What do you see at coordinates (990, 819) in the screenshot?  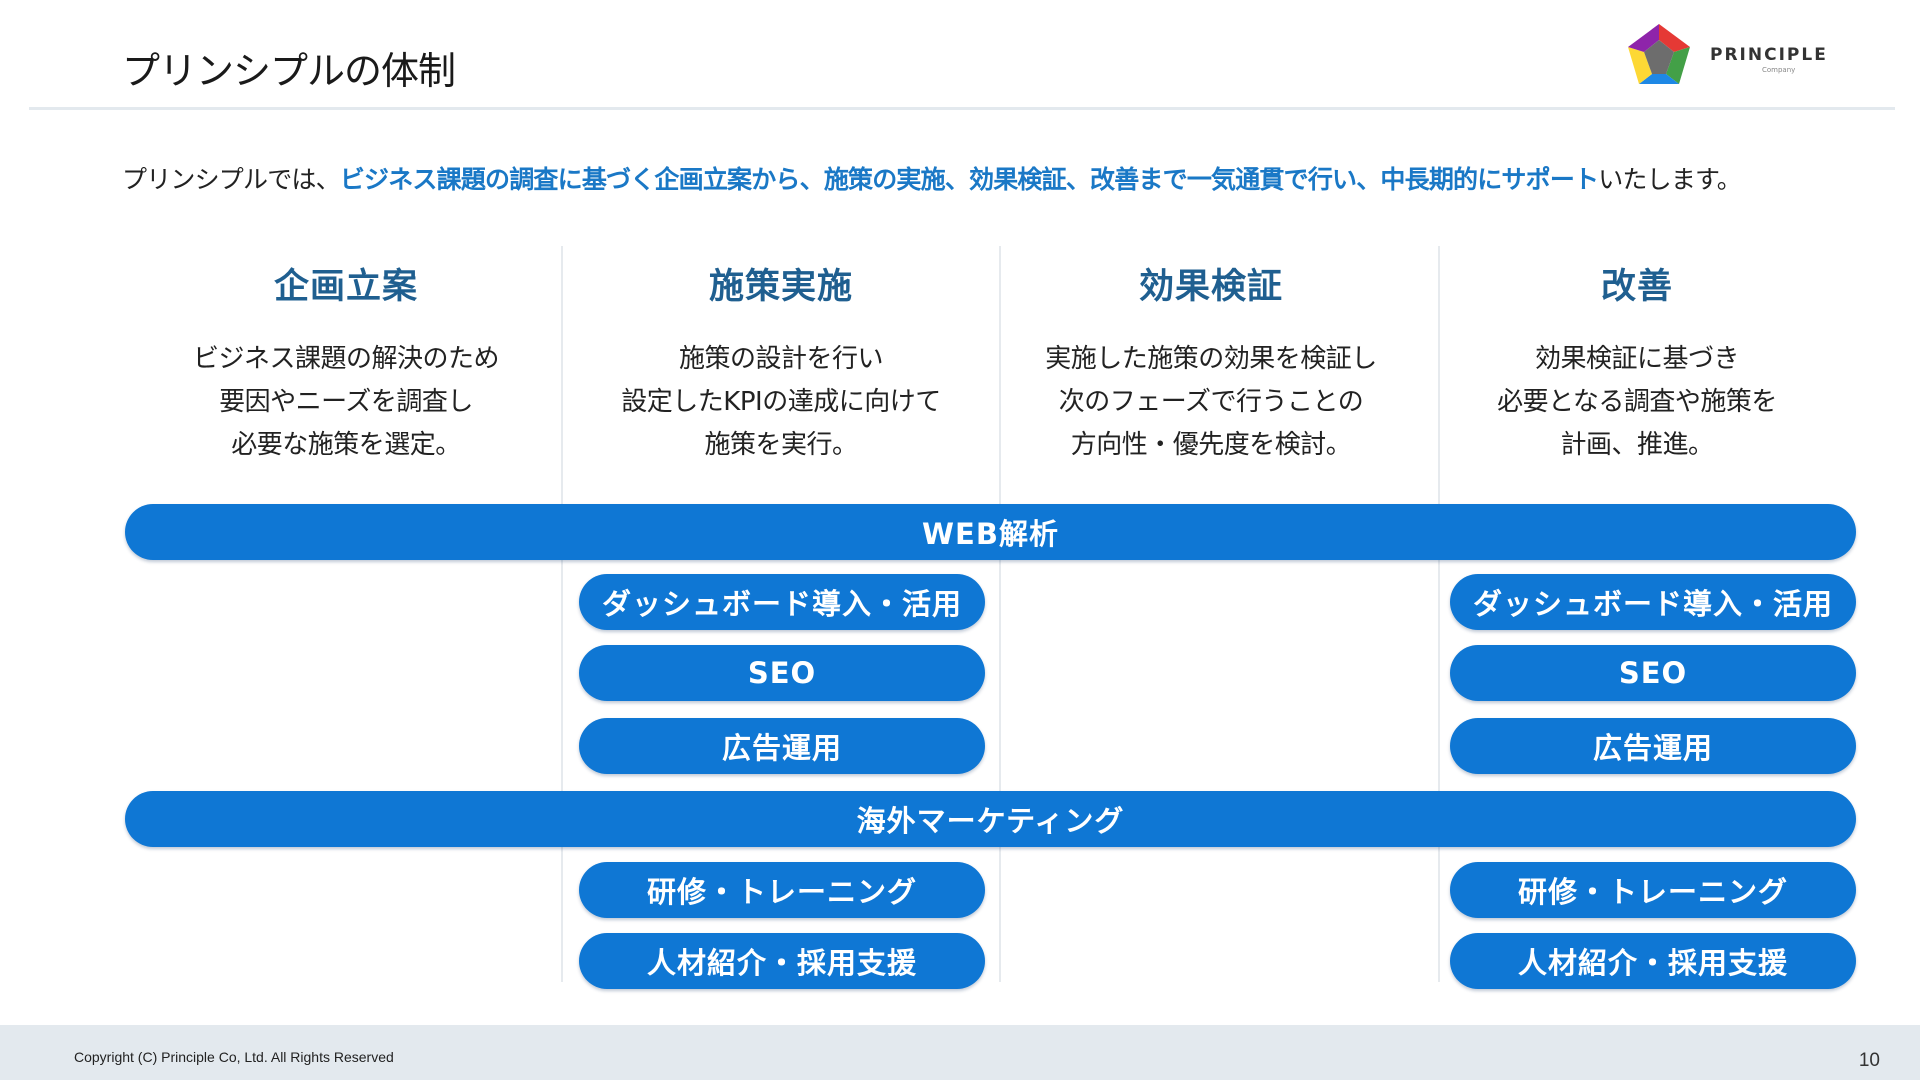 I see `service-bar-global-marketing: 海外マーケティング` at bounding box center [990, 819].